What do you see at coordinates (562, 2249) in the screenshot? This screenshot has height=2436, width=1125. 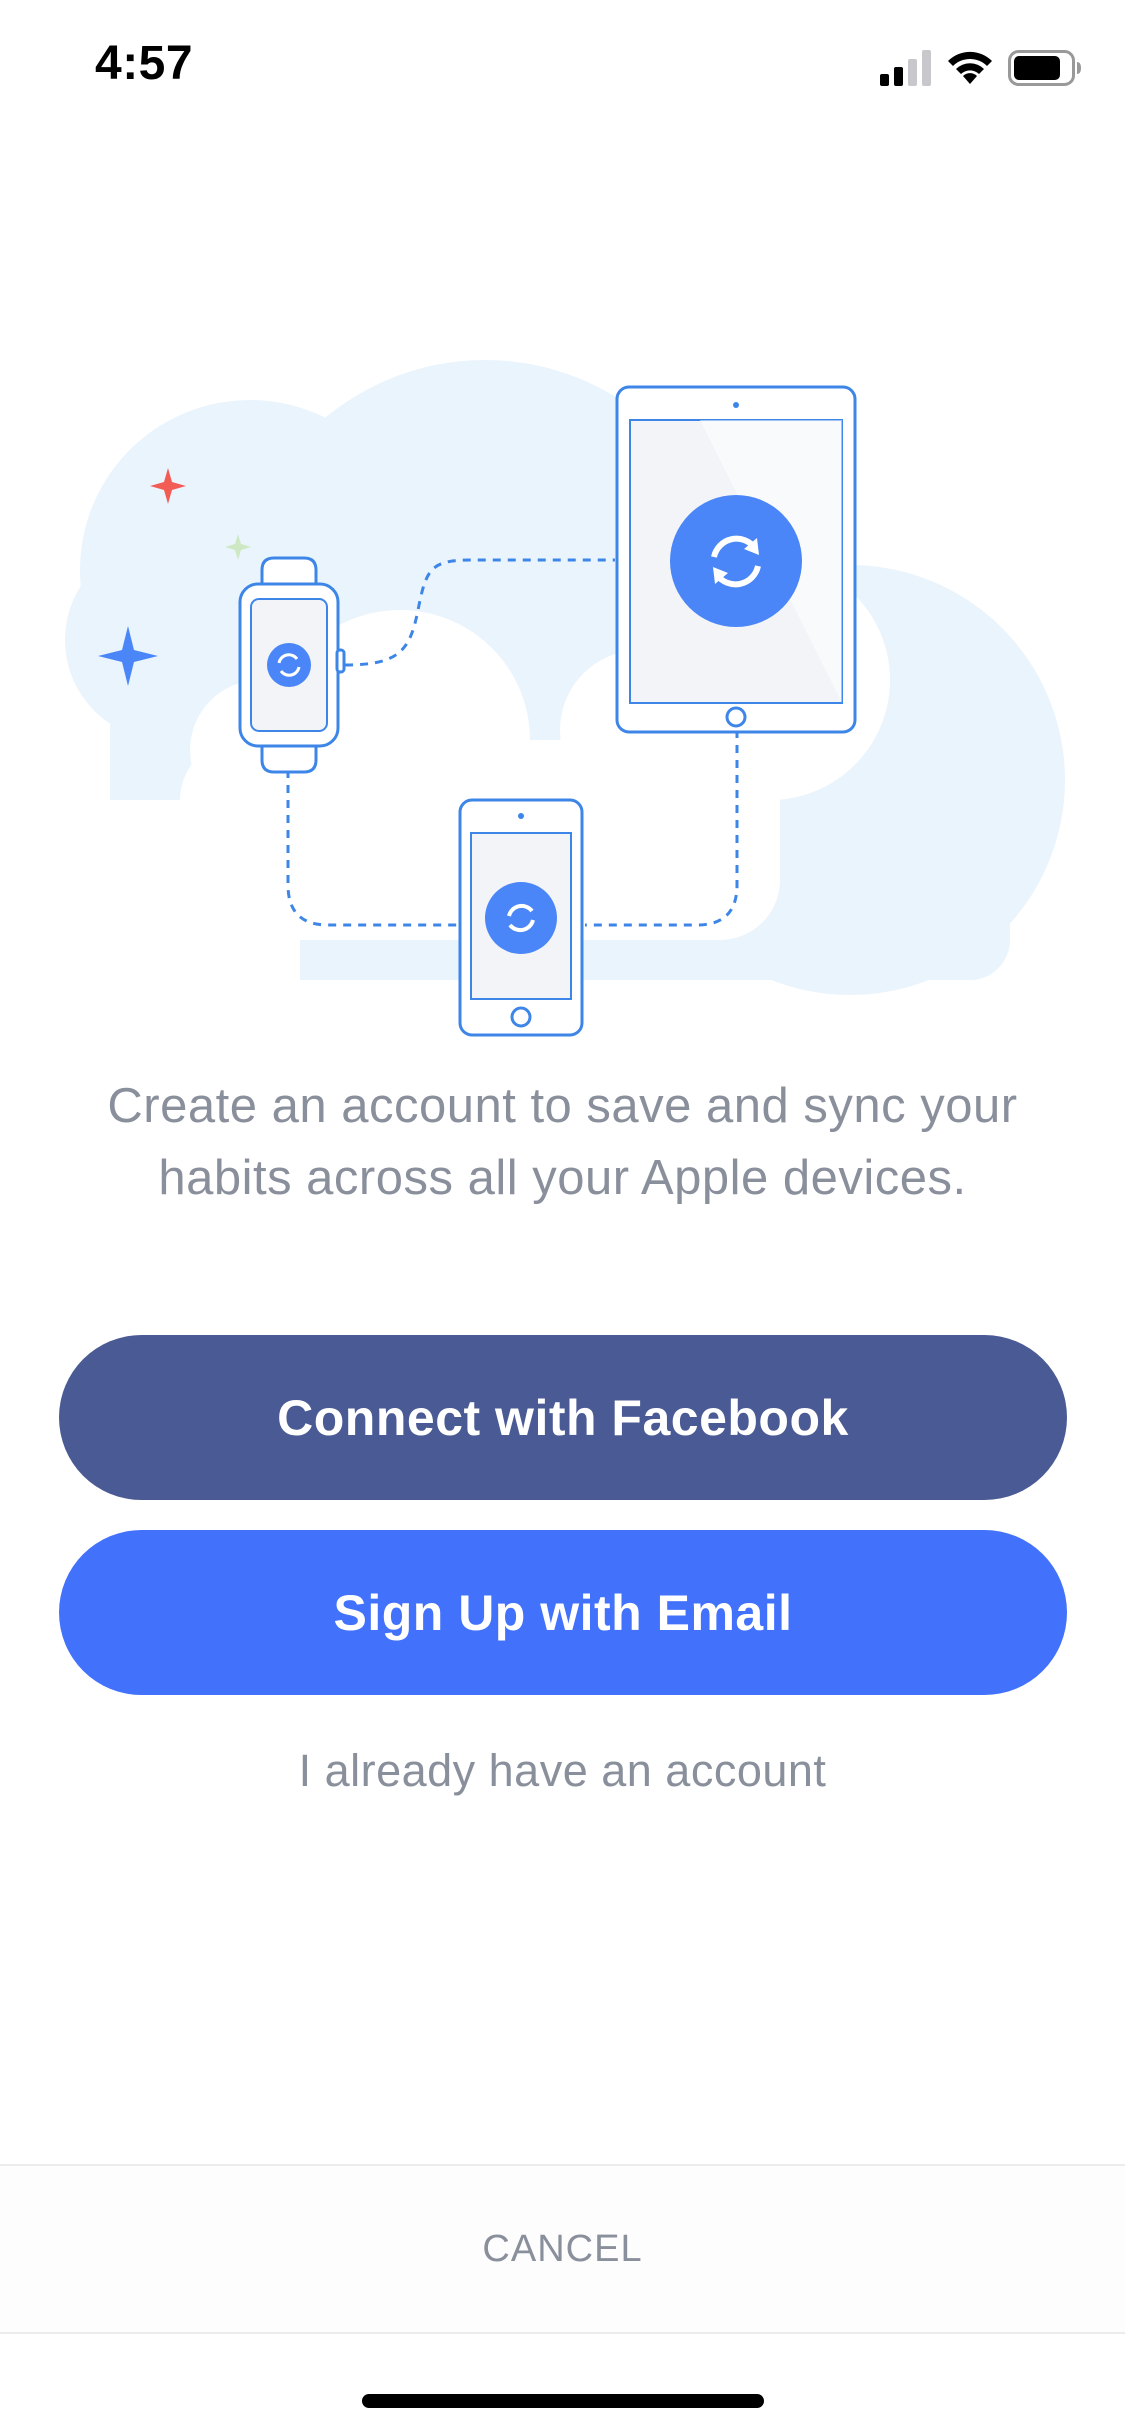 I see `cancel-button: CANCEL` at bounding box center [562, 2249].